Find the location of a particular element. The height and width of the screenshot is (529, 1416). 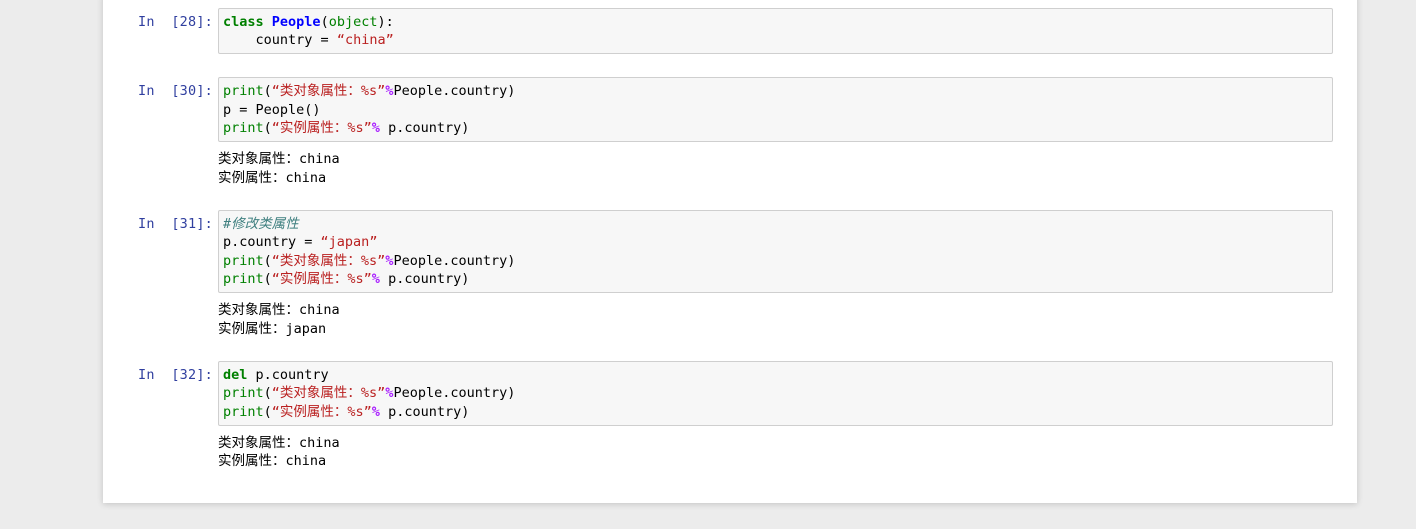

stdout-output-area: 类对象属性：china 实例属性：japan is located at coordinates (775, 315).